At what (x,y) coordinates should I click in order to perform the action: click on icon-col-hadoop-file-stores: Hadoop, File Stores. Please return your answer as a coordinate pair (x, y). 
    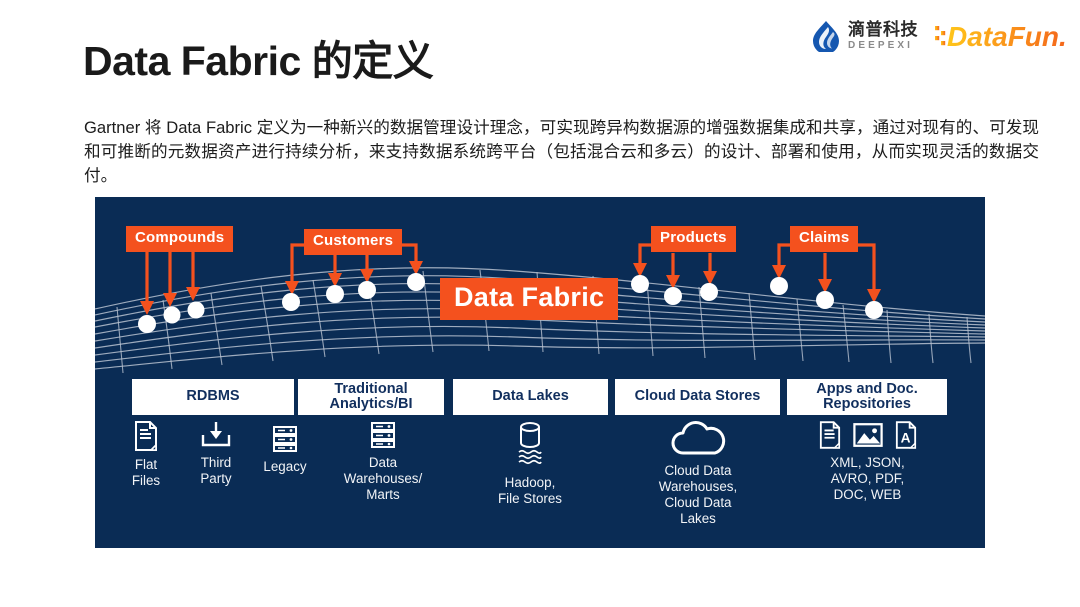
    Looking at the image, I should click on (530, 464).